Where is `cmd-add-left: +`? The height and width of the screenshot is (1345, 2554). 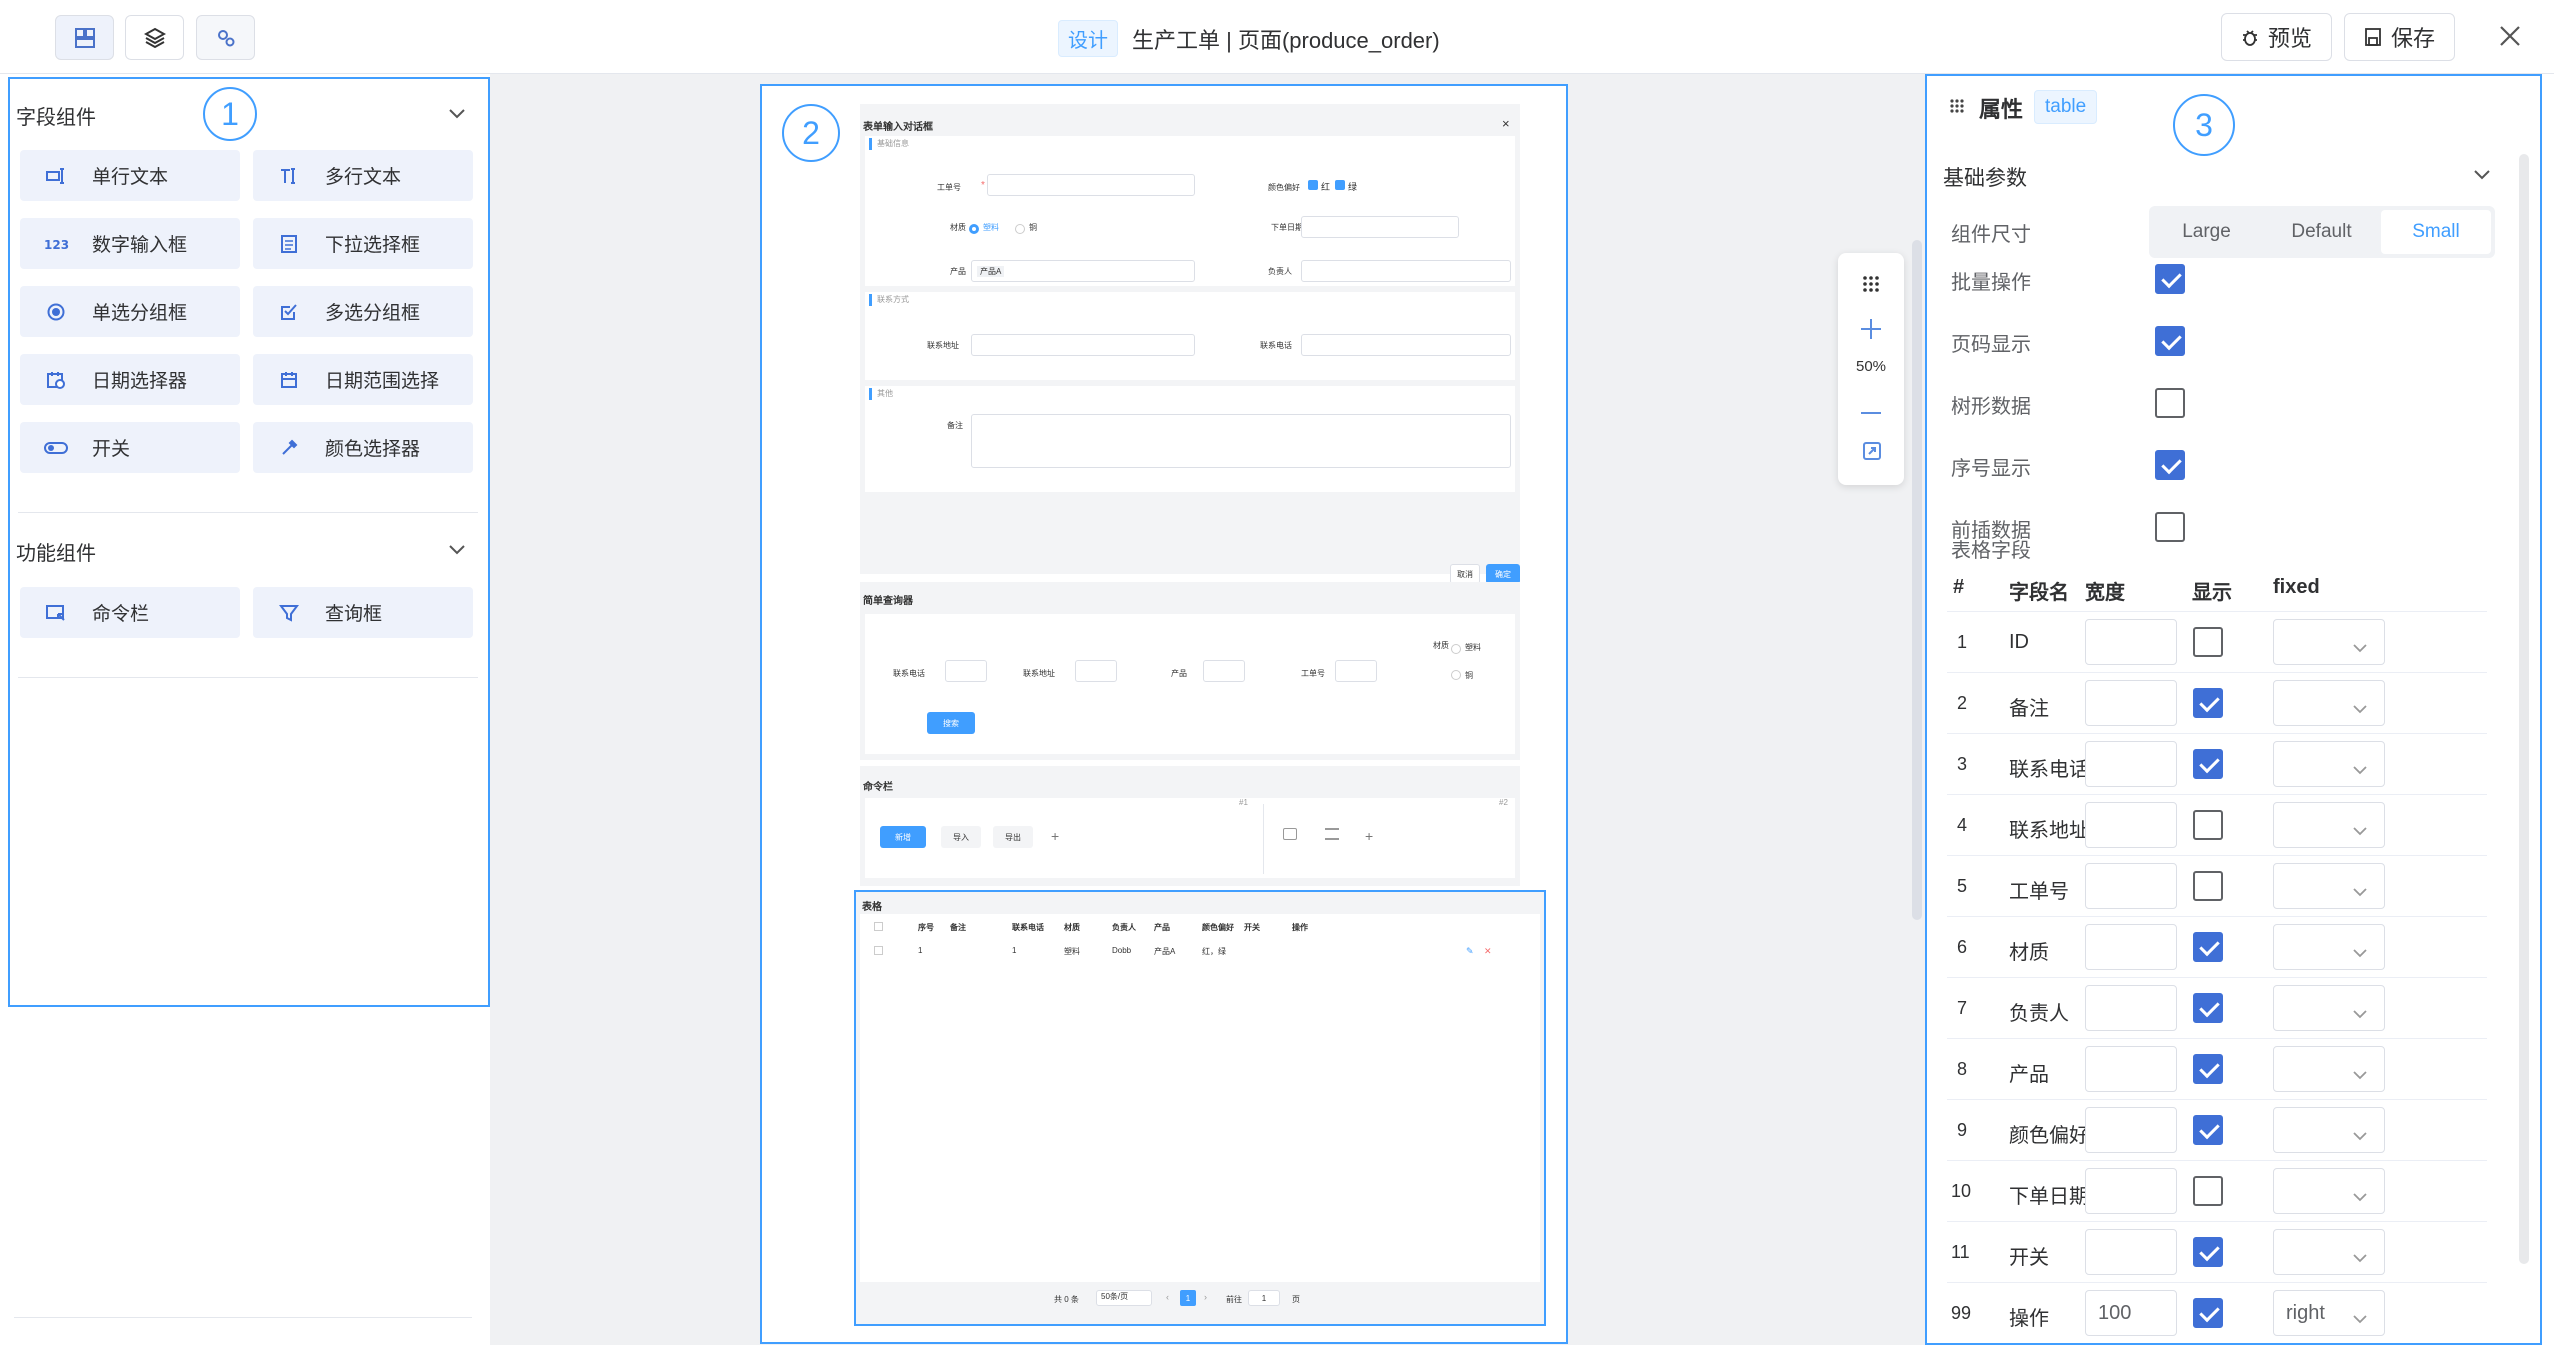 cmd-add-left: + is located at coordinates (1055, 836).